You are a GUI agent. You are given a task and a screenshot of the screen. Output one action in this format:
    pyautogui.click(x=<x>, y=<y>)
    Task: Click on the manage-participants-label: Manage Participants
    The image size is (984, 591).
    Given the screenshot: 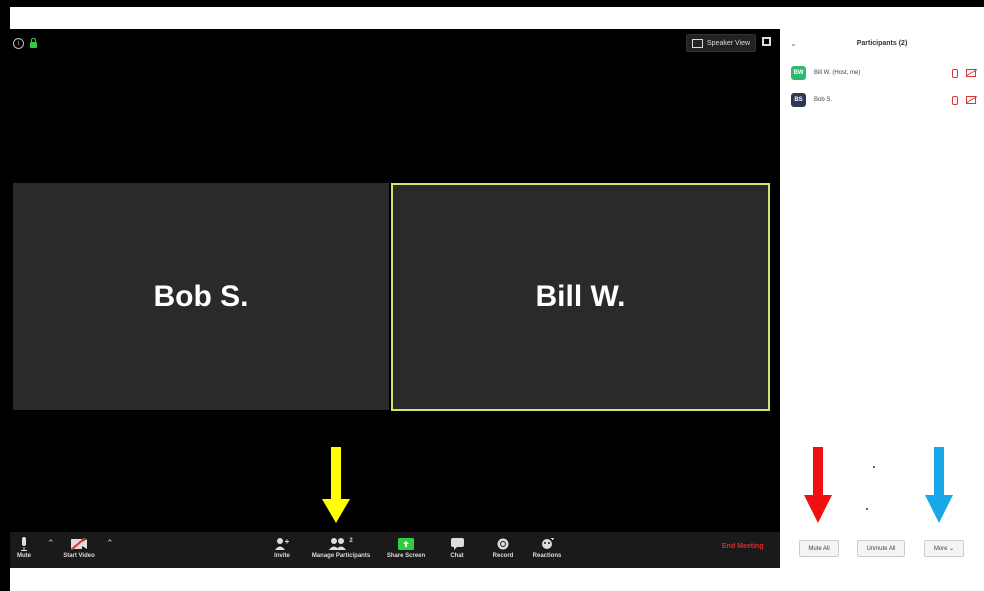 What is the action you would take?
    pyautogui.click(x=341, y=556)
    